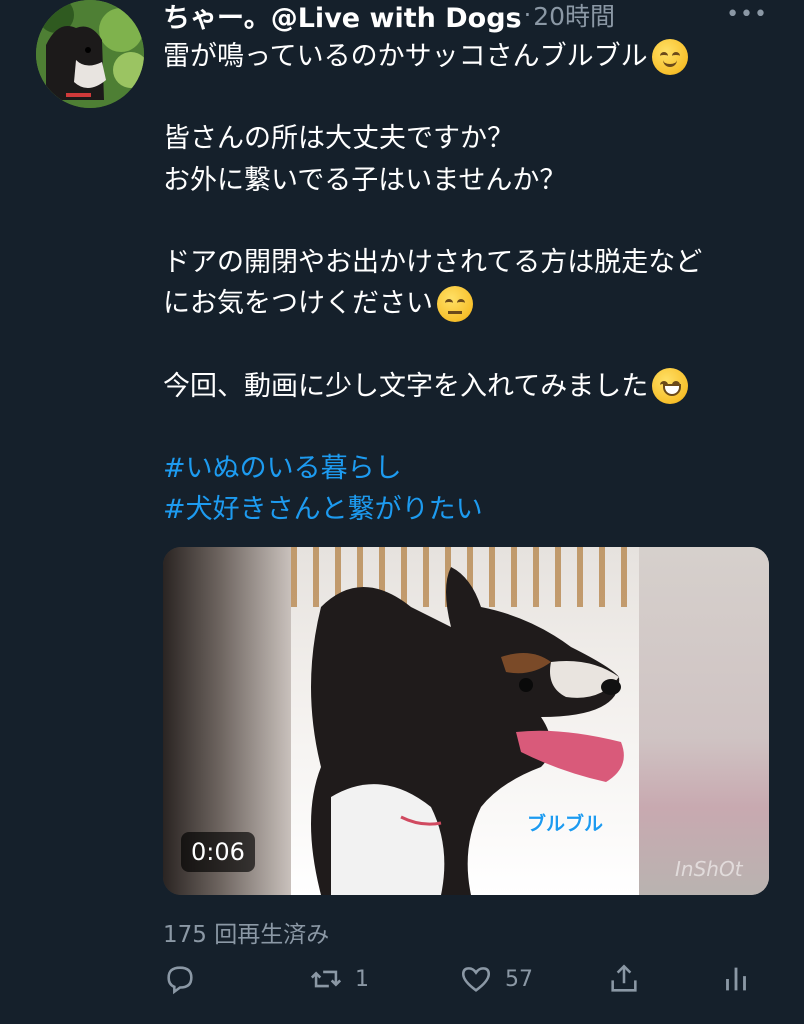 The width and height of the screenshot is (804, 1024). Describe the element at coordinates (338, 139) in the screenshot. I see `tweet-line: 皆さんの所は大丈夫ですか？` at that location.